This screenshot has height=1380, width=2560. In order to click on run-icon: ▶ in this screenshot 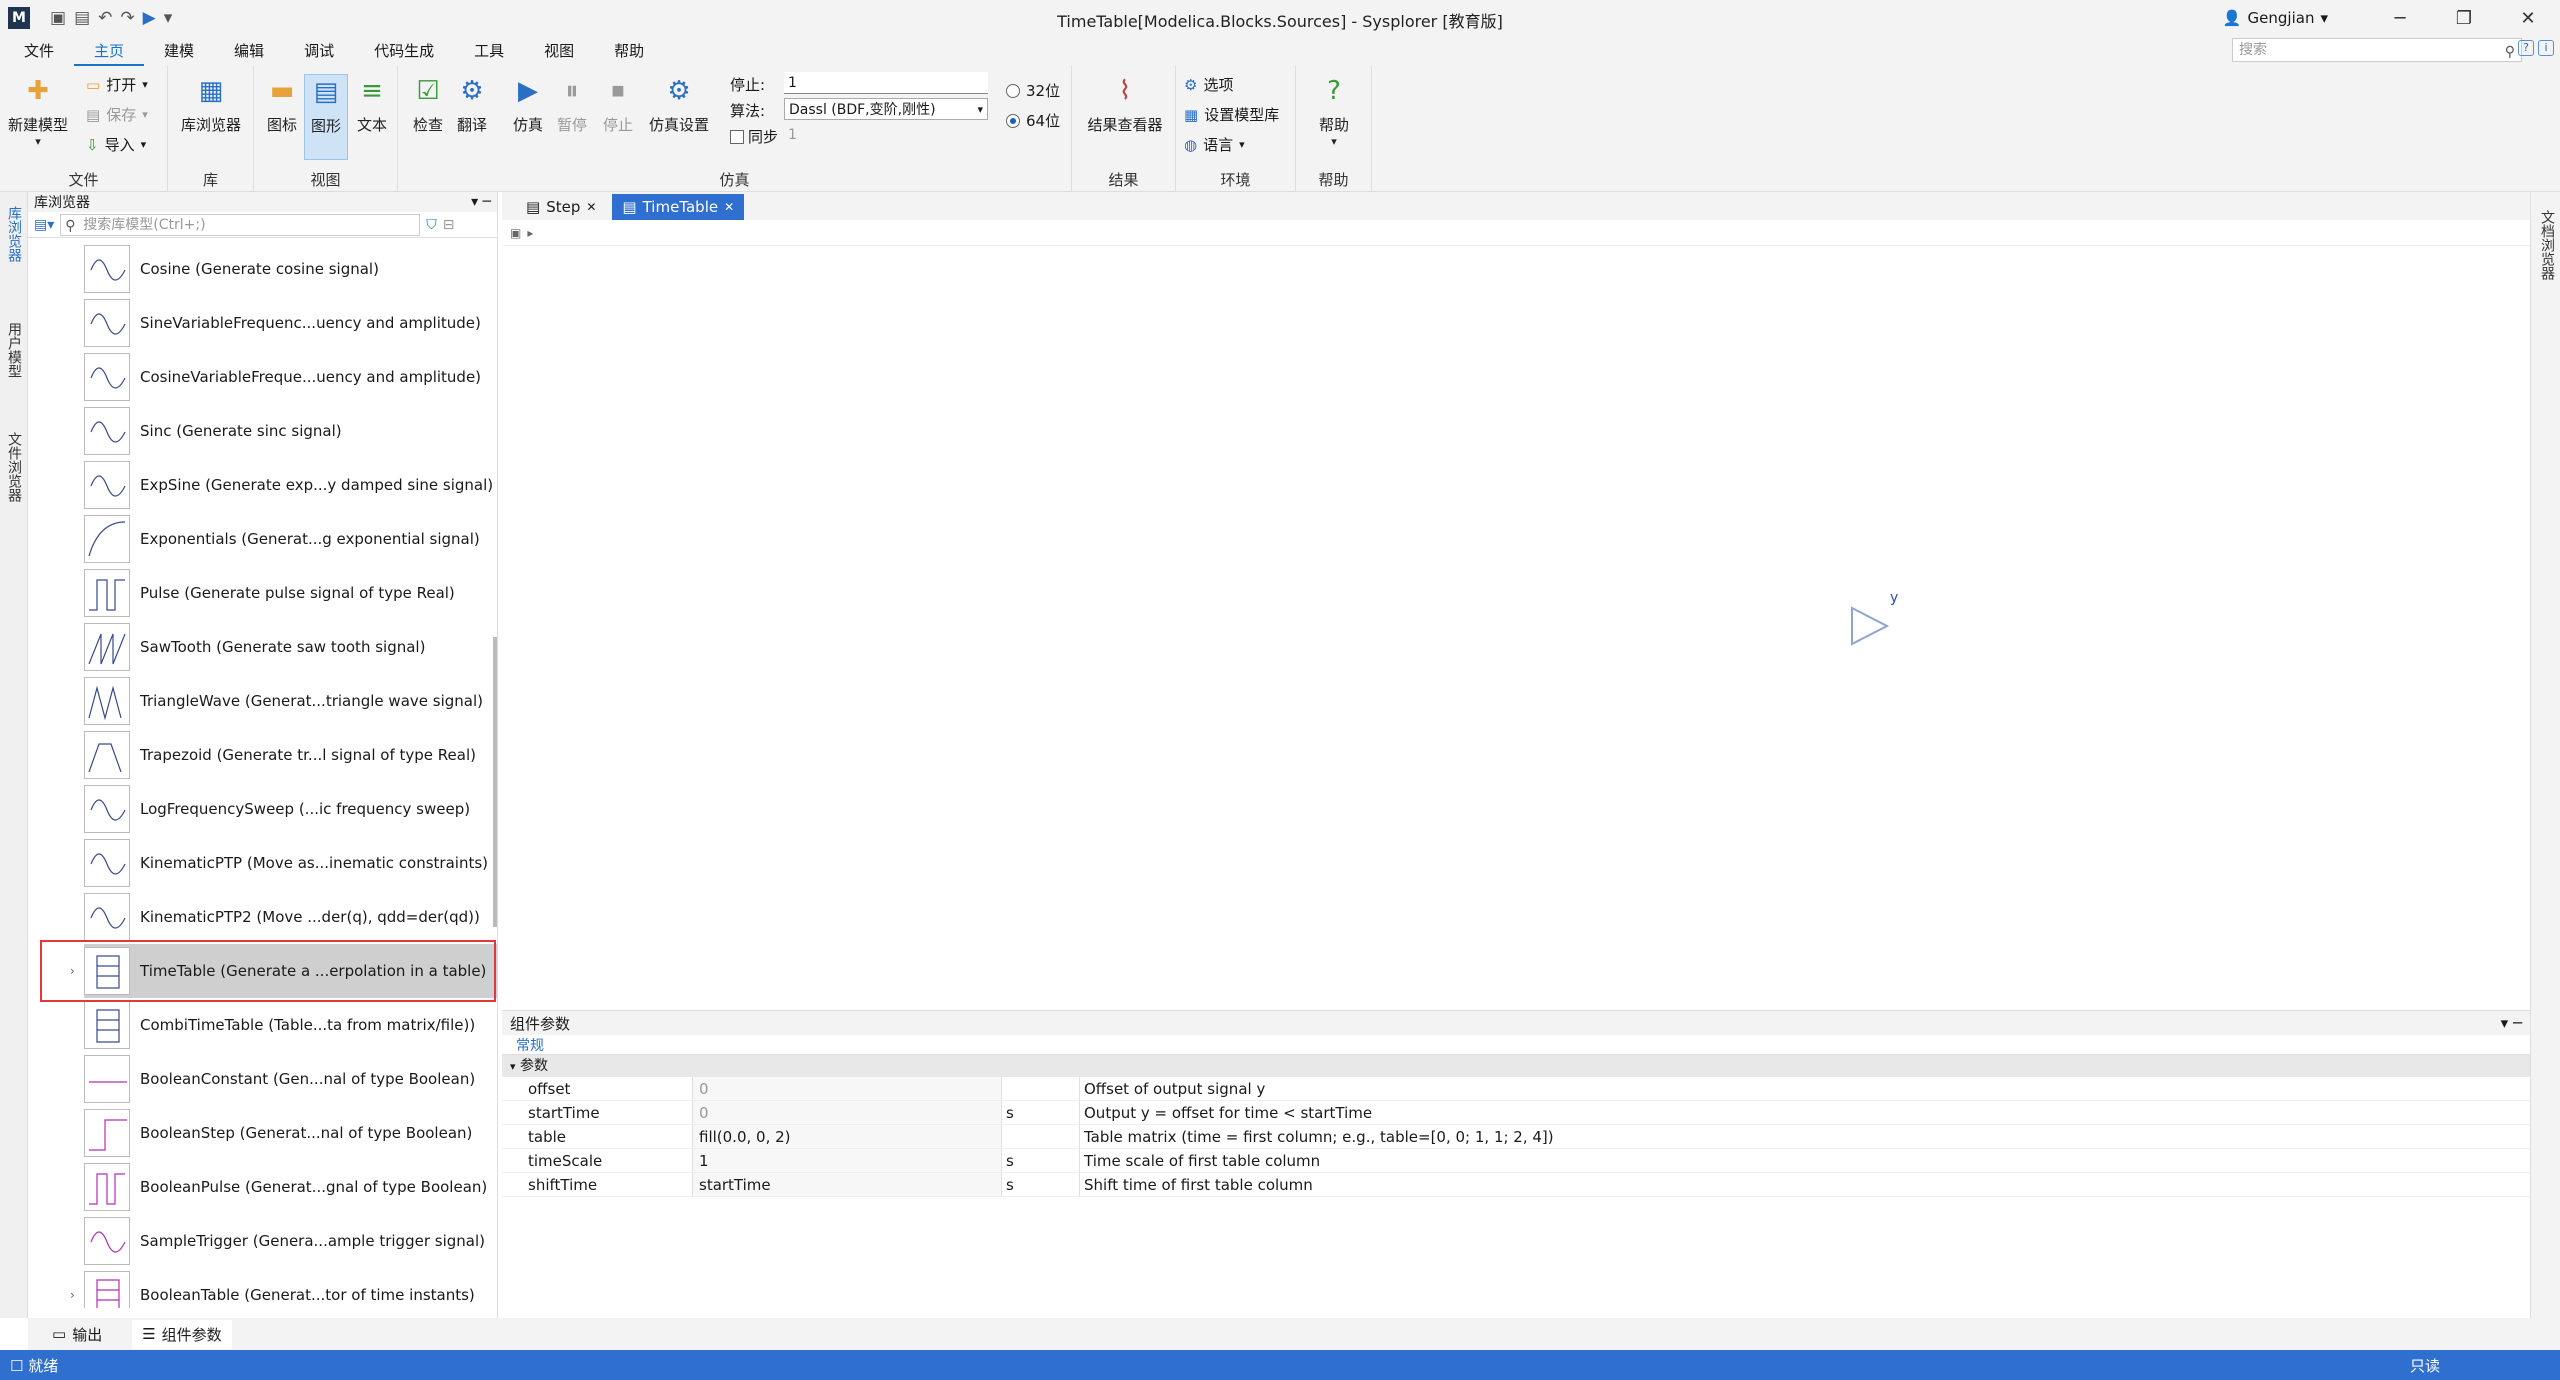, I will do `click(149, 18)`.